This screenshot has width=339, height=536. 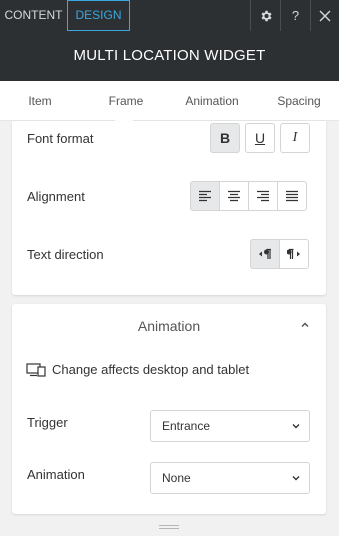 I want to click on trigger-label: Trigger, so click(x=47, y=422).